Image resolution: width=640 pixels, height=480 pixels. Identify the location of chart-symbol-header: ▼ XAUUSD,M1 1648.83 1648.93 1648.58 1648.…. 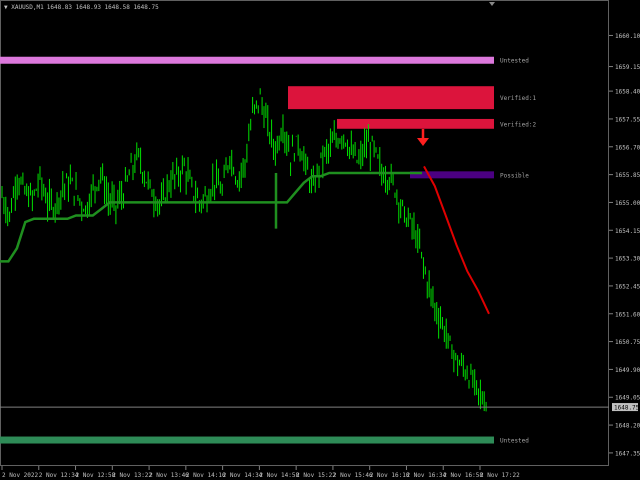
(81, 7).